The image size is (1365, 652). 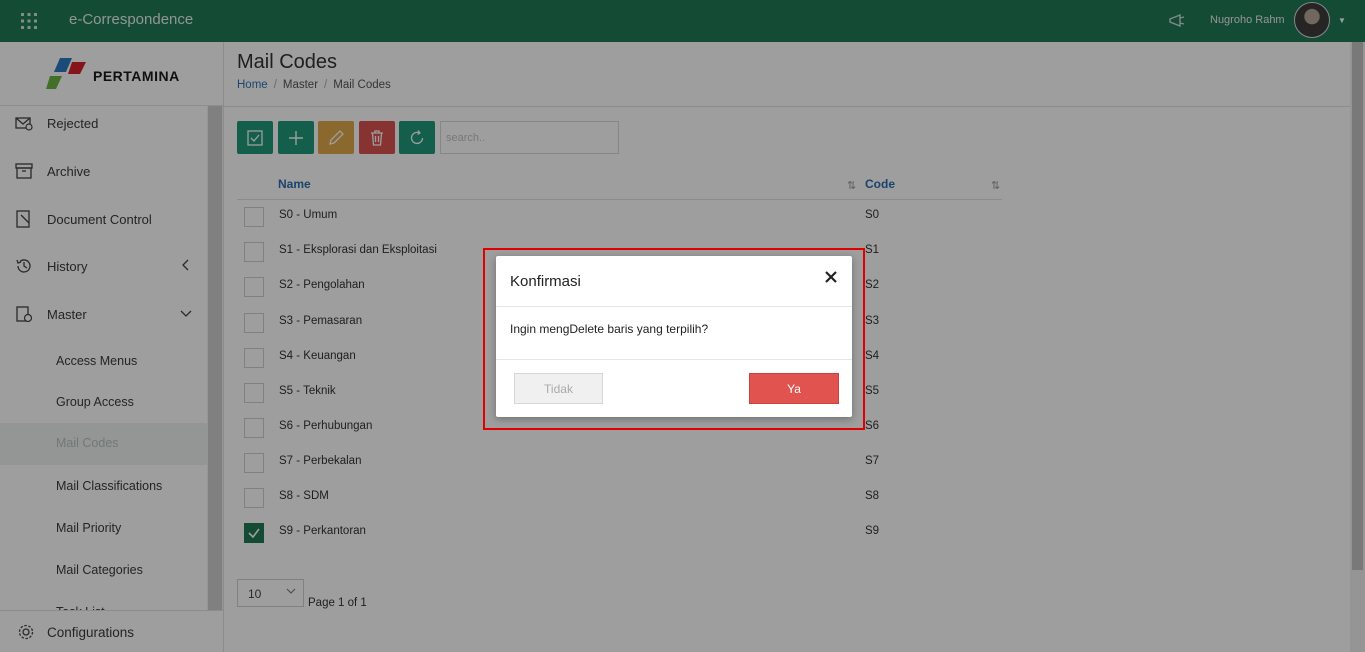 What do you see at coordinates (558, 388) in the screenshot?
I see `cancel-button: Tidak` at bounding box center [558, 388].